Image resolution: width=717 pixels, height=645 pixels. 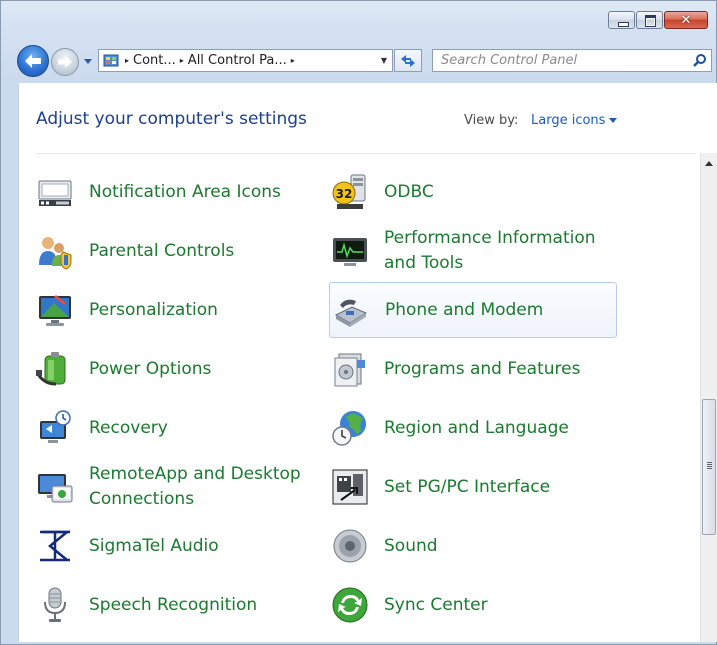 I want to click on item-region-and-language: Region and Language, so click(x=474, y=428).